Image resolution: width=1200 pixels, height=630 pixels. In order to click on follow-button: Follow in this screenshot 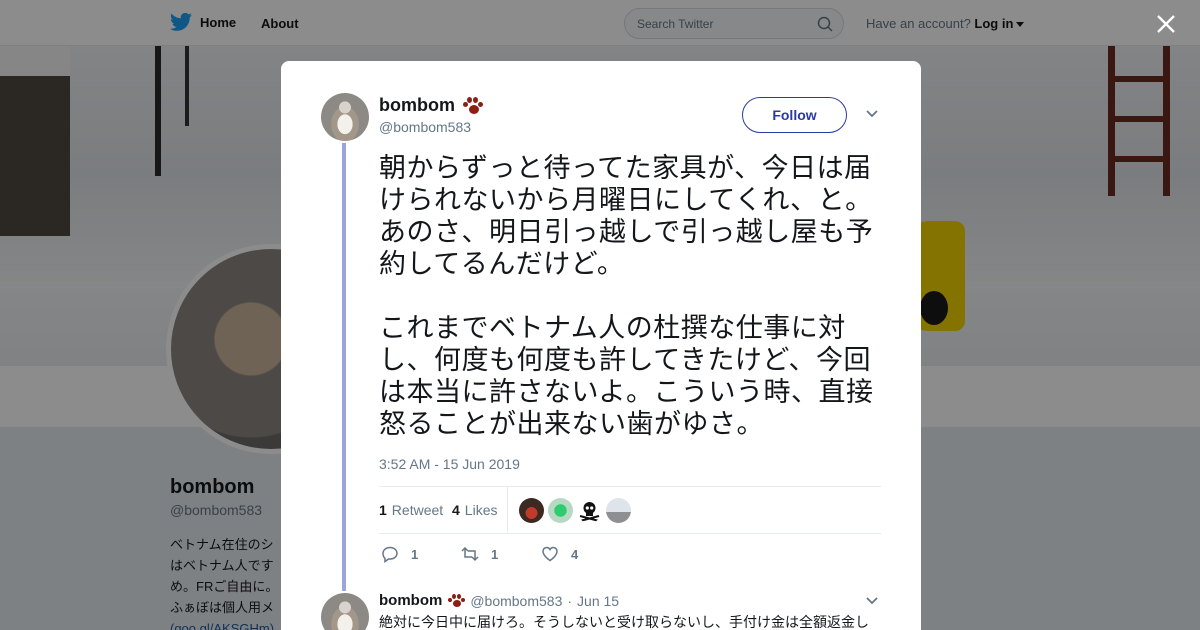, I will do `click(794, 115)`.